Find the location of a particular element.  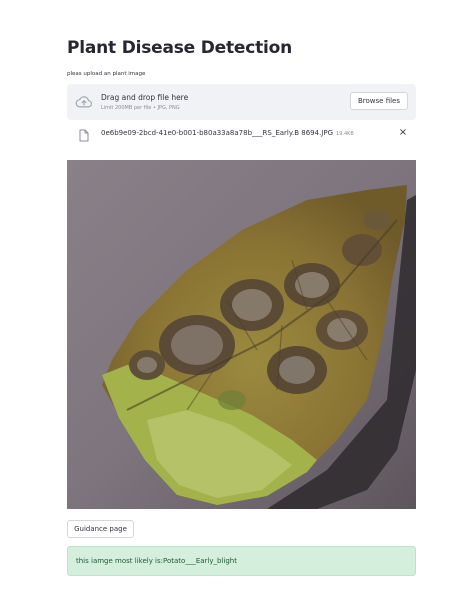

file-icon is located at coordinates (84, 134).